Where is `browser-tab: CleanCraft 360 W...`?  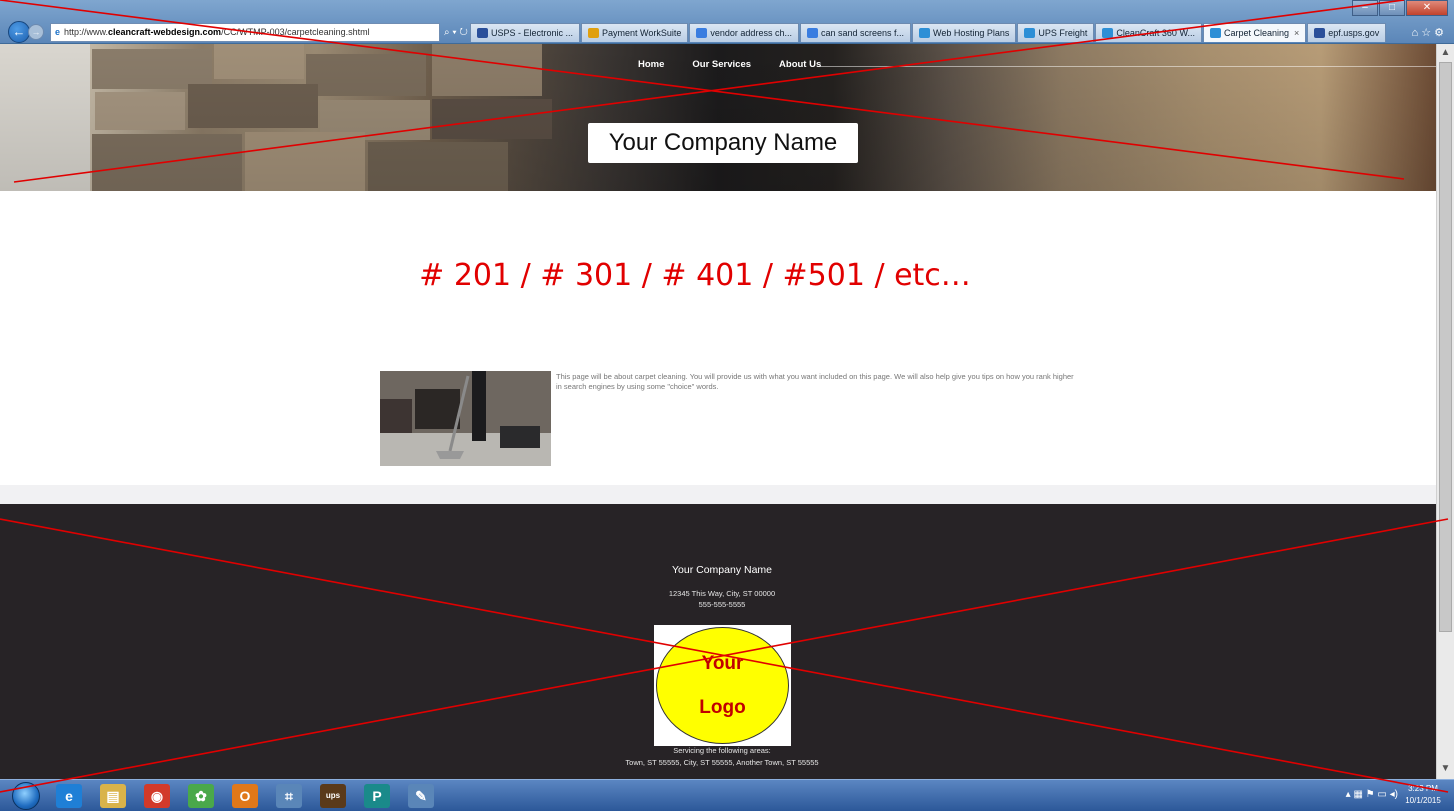 browser-tab: CleanCraft 360 W... is located at coordinates (1148, 32).